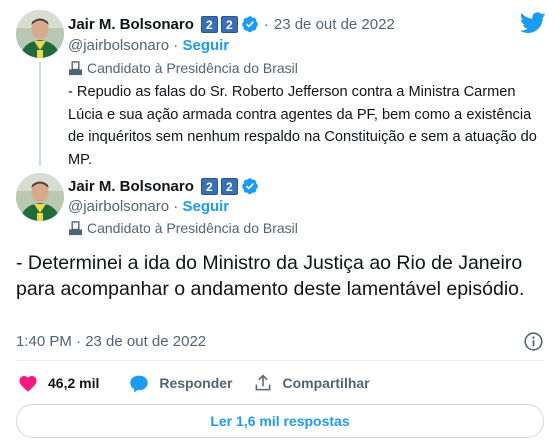  What do you see at coordinates (280, 421) in the screenshot?
I see `read-replies-button: Ler 1,6 mil respostas` at bounding box center [280, 421].